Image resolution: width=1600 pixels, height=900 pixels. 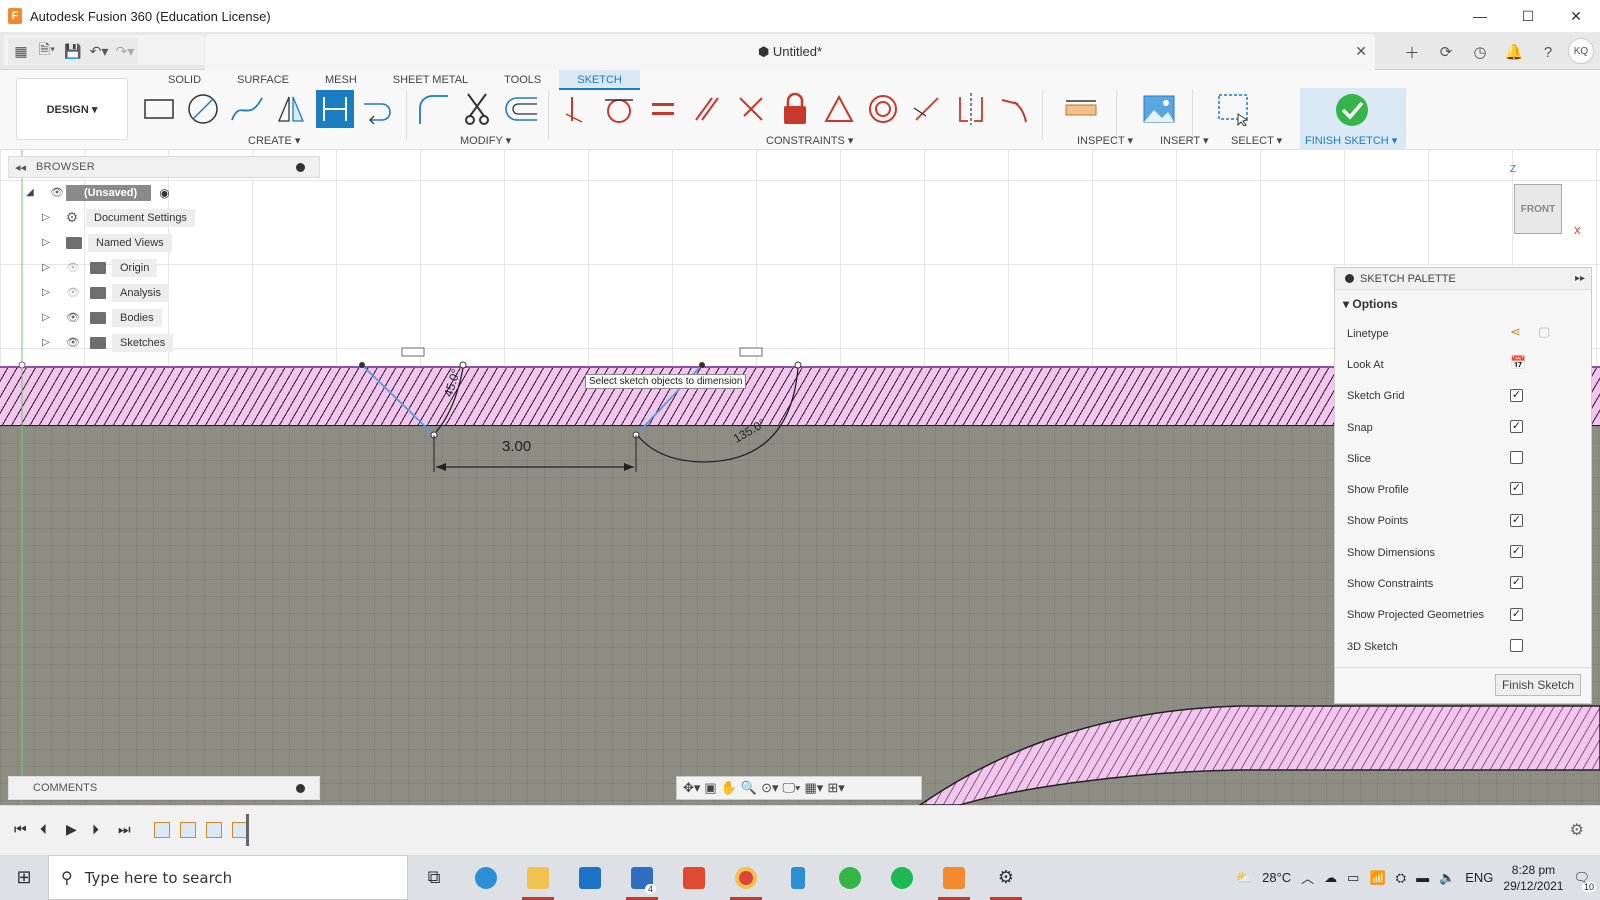 I want to click on tree-item-bodies: ▷ 👁 Bodies, so click(x=164, y=317).